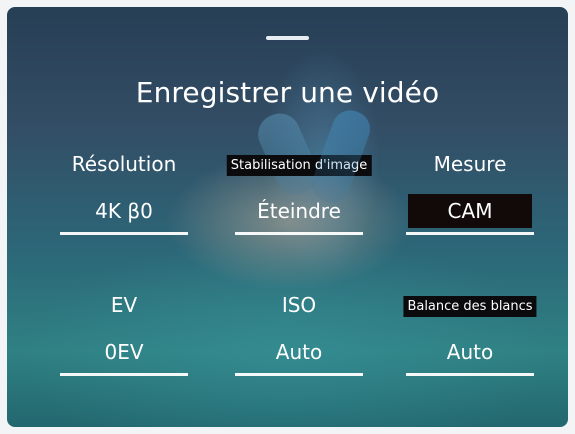 The height and width of the screenshot is (434, 575). What do you see at coordinates (299, 374) in the screenshot?
I see `iso-underline` at bounding box center [299, 374].